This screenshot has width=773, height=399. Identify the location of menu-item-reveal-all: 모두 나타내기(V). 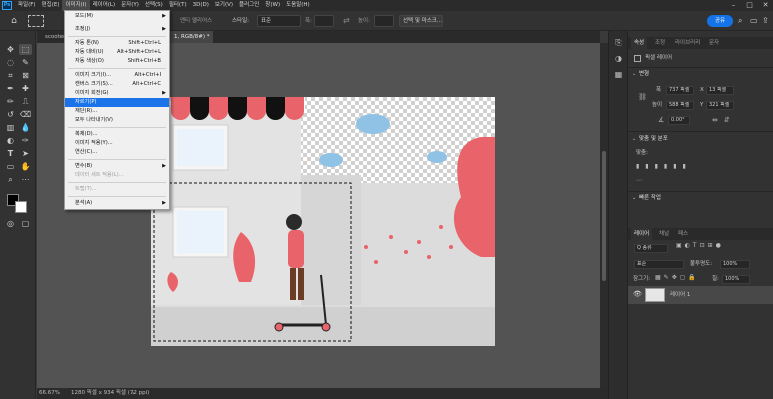
(117, 120).